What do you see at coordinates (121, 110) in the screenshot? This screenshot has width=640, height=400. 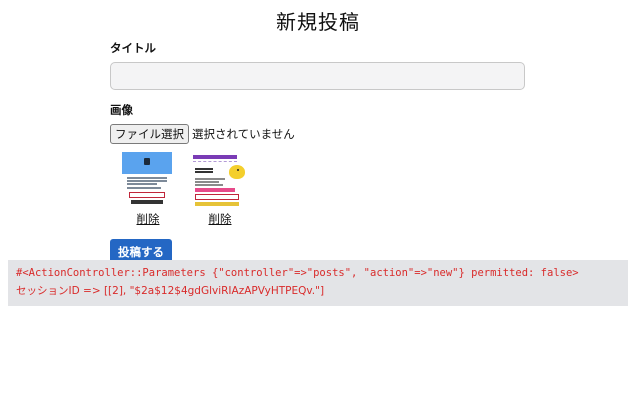 I see `image-label: 画像` at bounding box center [121, 110].